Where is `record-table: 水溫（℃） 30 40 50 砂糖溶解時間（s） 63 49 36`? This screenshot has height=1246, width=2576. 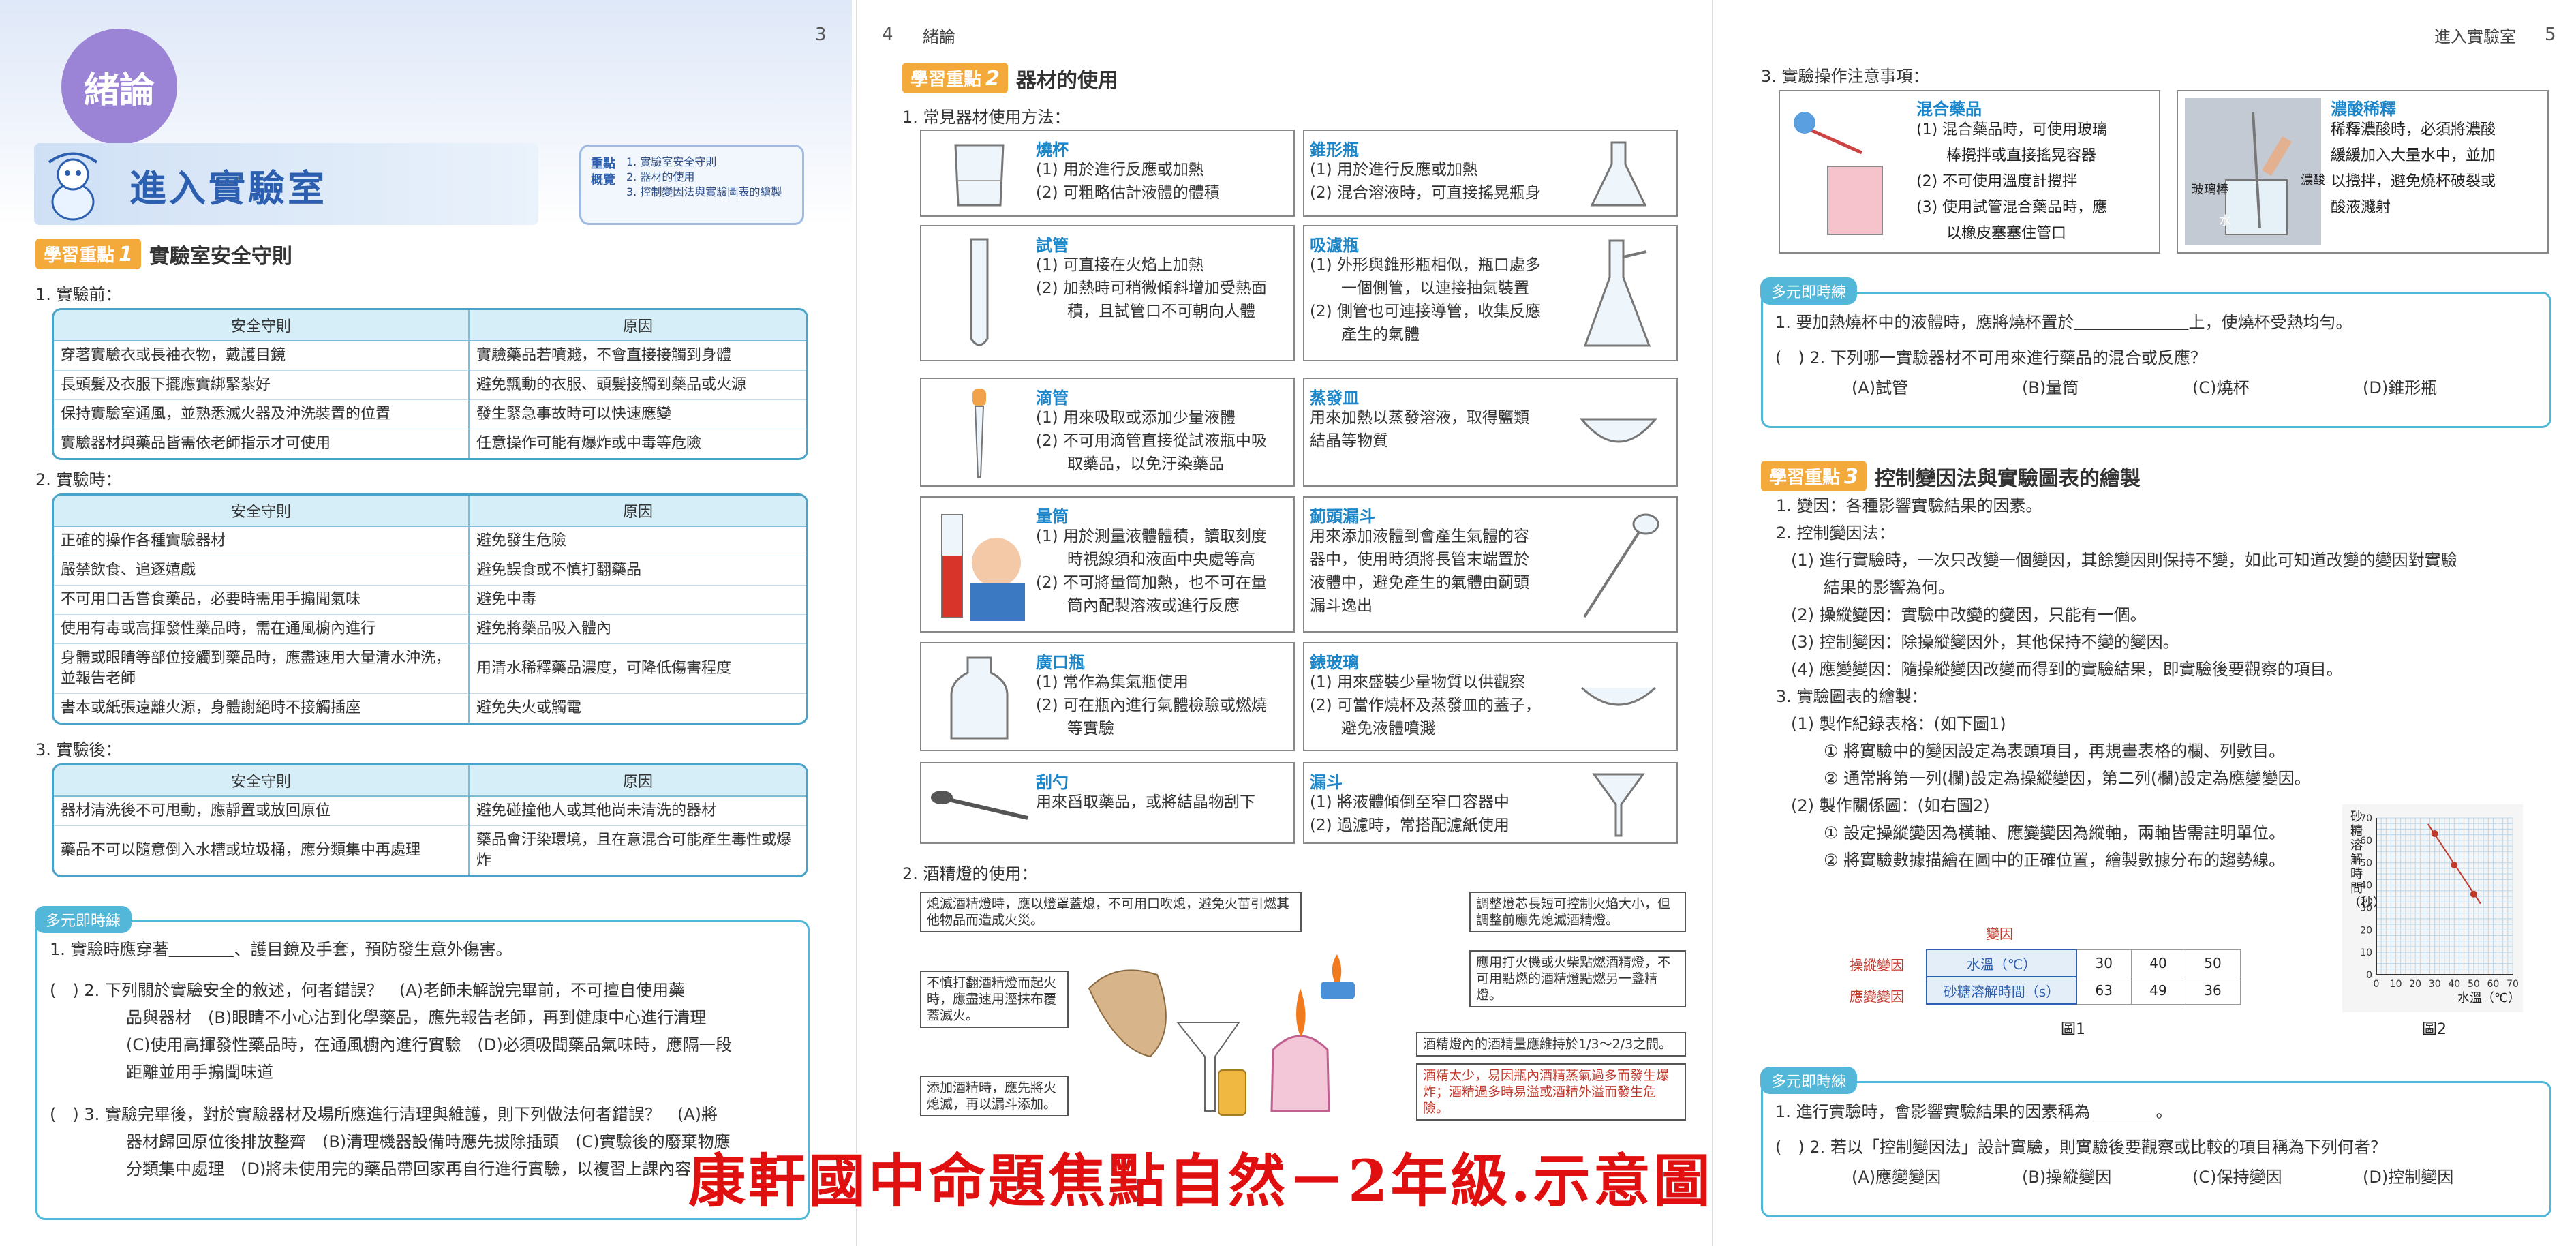 record-table: 水溫（℃） 30 40 50 砂糖溶解時間（s） 63 49 36 is located at coordinates (2083, 977).